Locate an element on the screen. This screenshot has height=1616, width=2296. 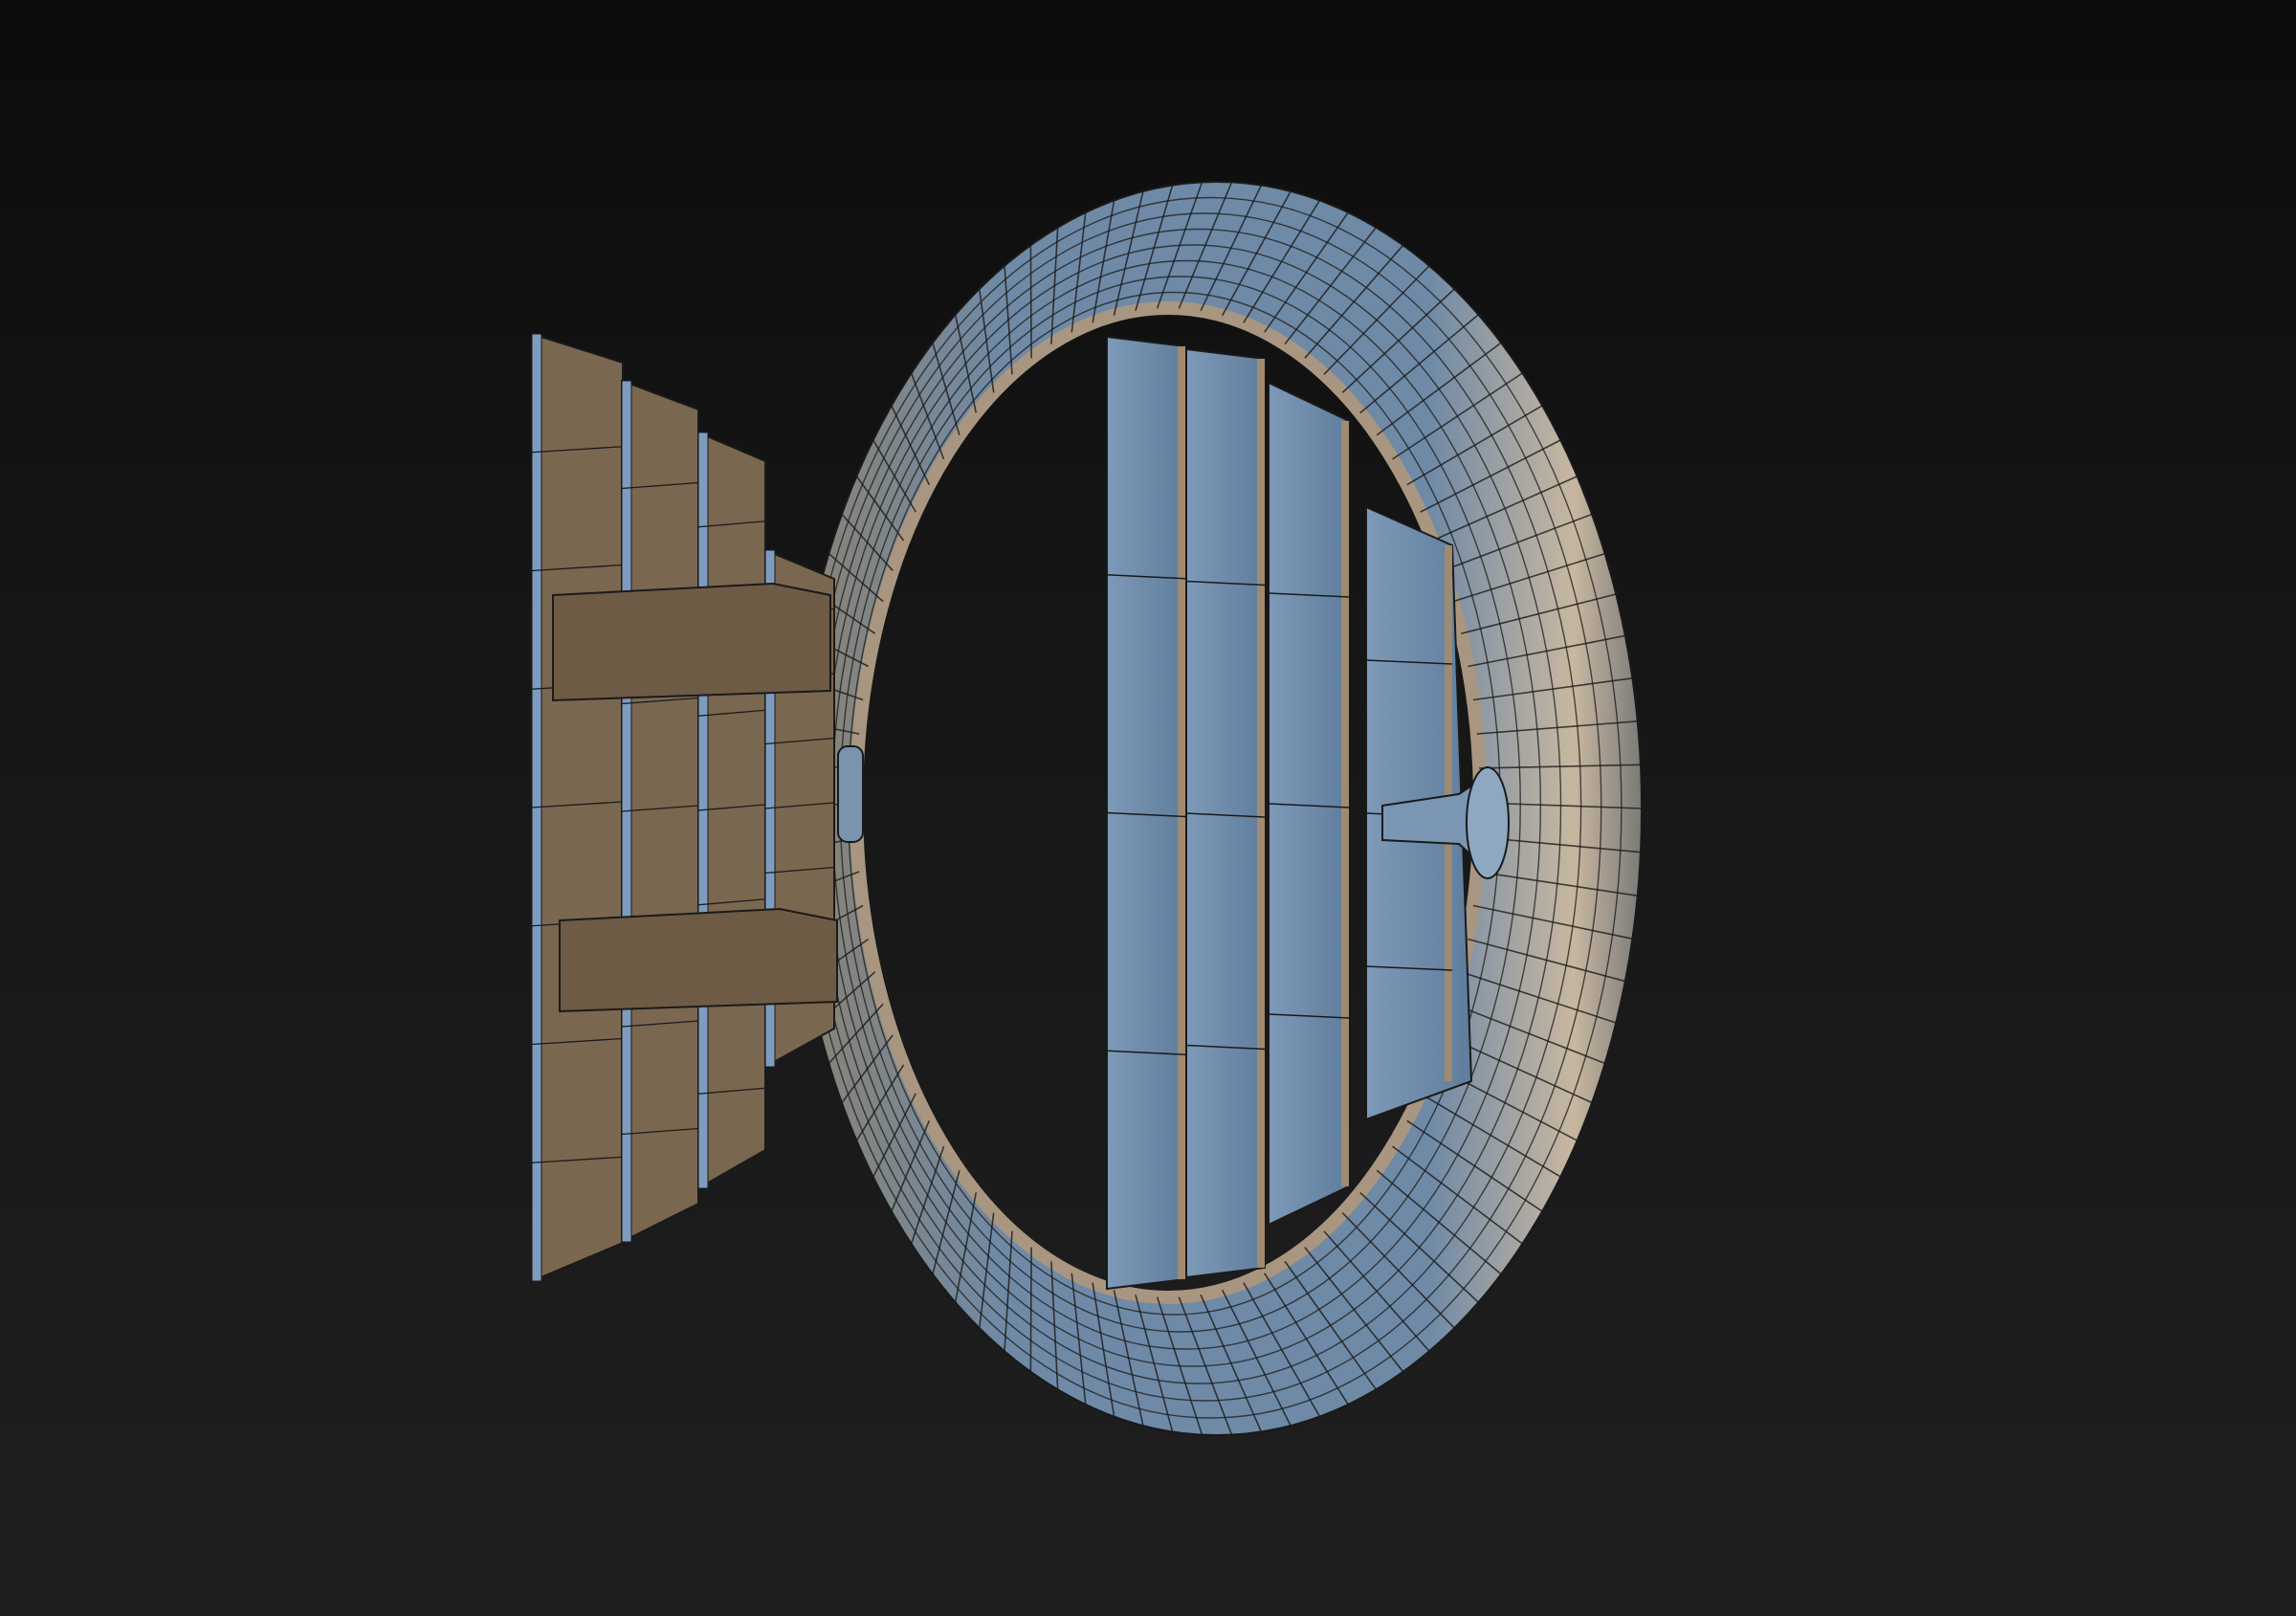
handle-knob is located at coordinates (1488, 822).